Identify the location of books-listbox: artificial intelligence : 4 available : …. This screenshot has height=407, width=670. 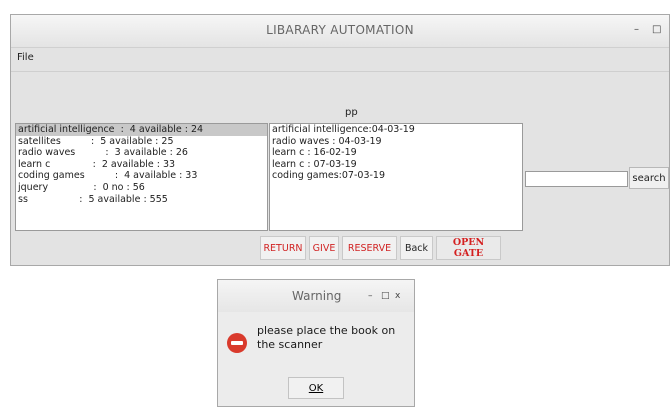
(141, 177).